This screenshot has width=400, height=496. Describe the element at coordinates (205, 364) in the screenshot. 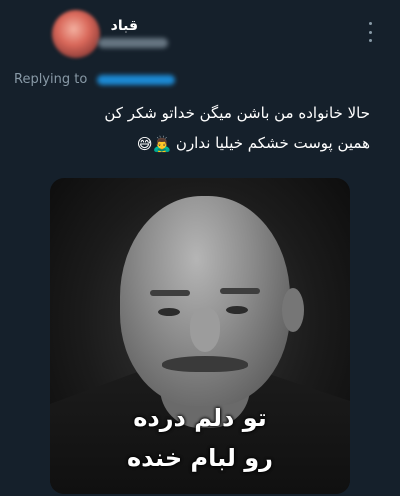

I see `photo-mustache` at that location.